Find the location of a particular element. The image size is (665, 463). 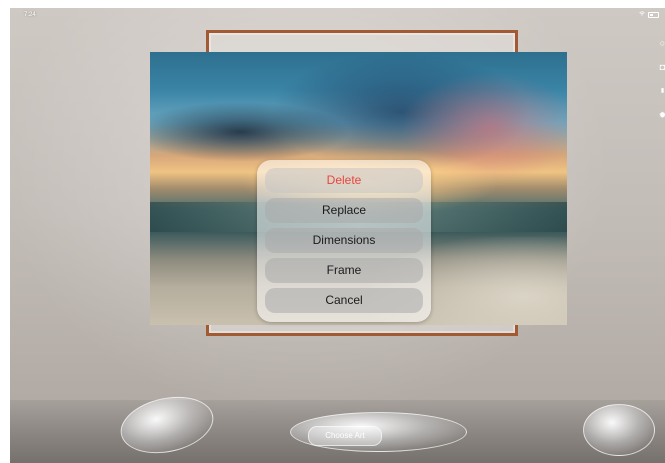

action-sheet: Delete Replace Dimensions Frame Cancel is located at coordinates (344, 241).